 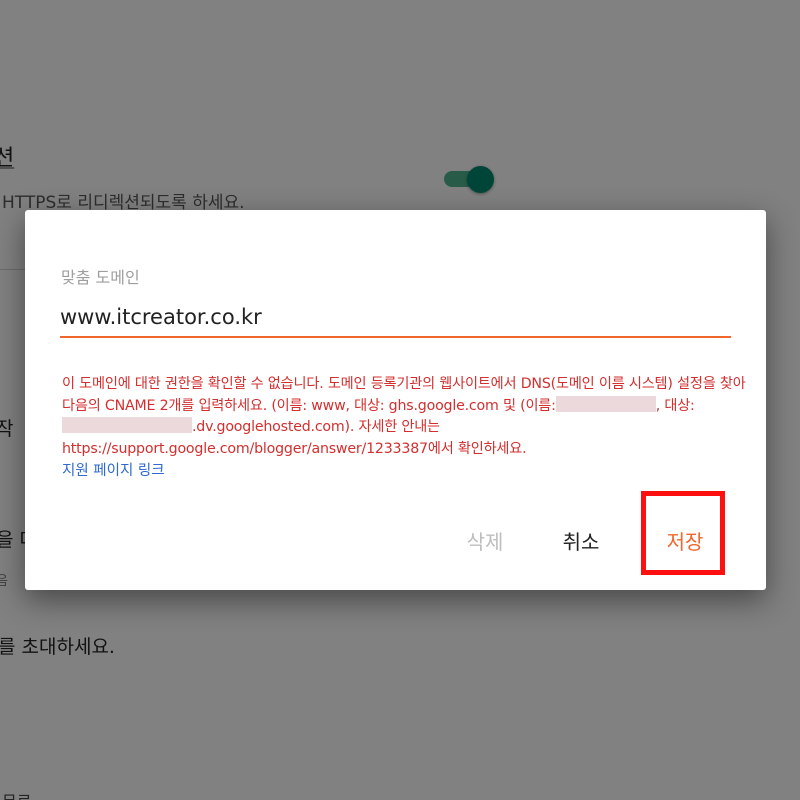 What do you see at coordinates (581, 540) in the screenshot?
I see `cancel-button: 취소` at bounding box center [581, 540].